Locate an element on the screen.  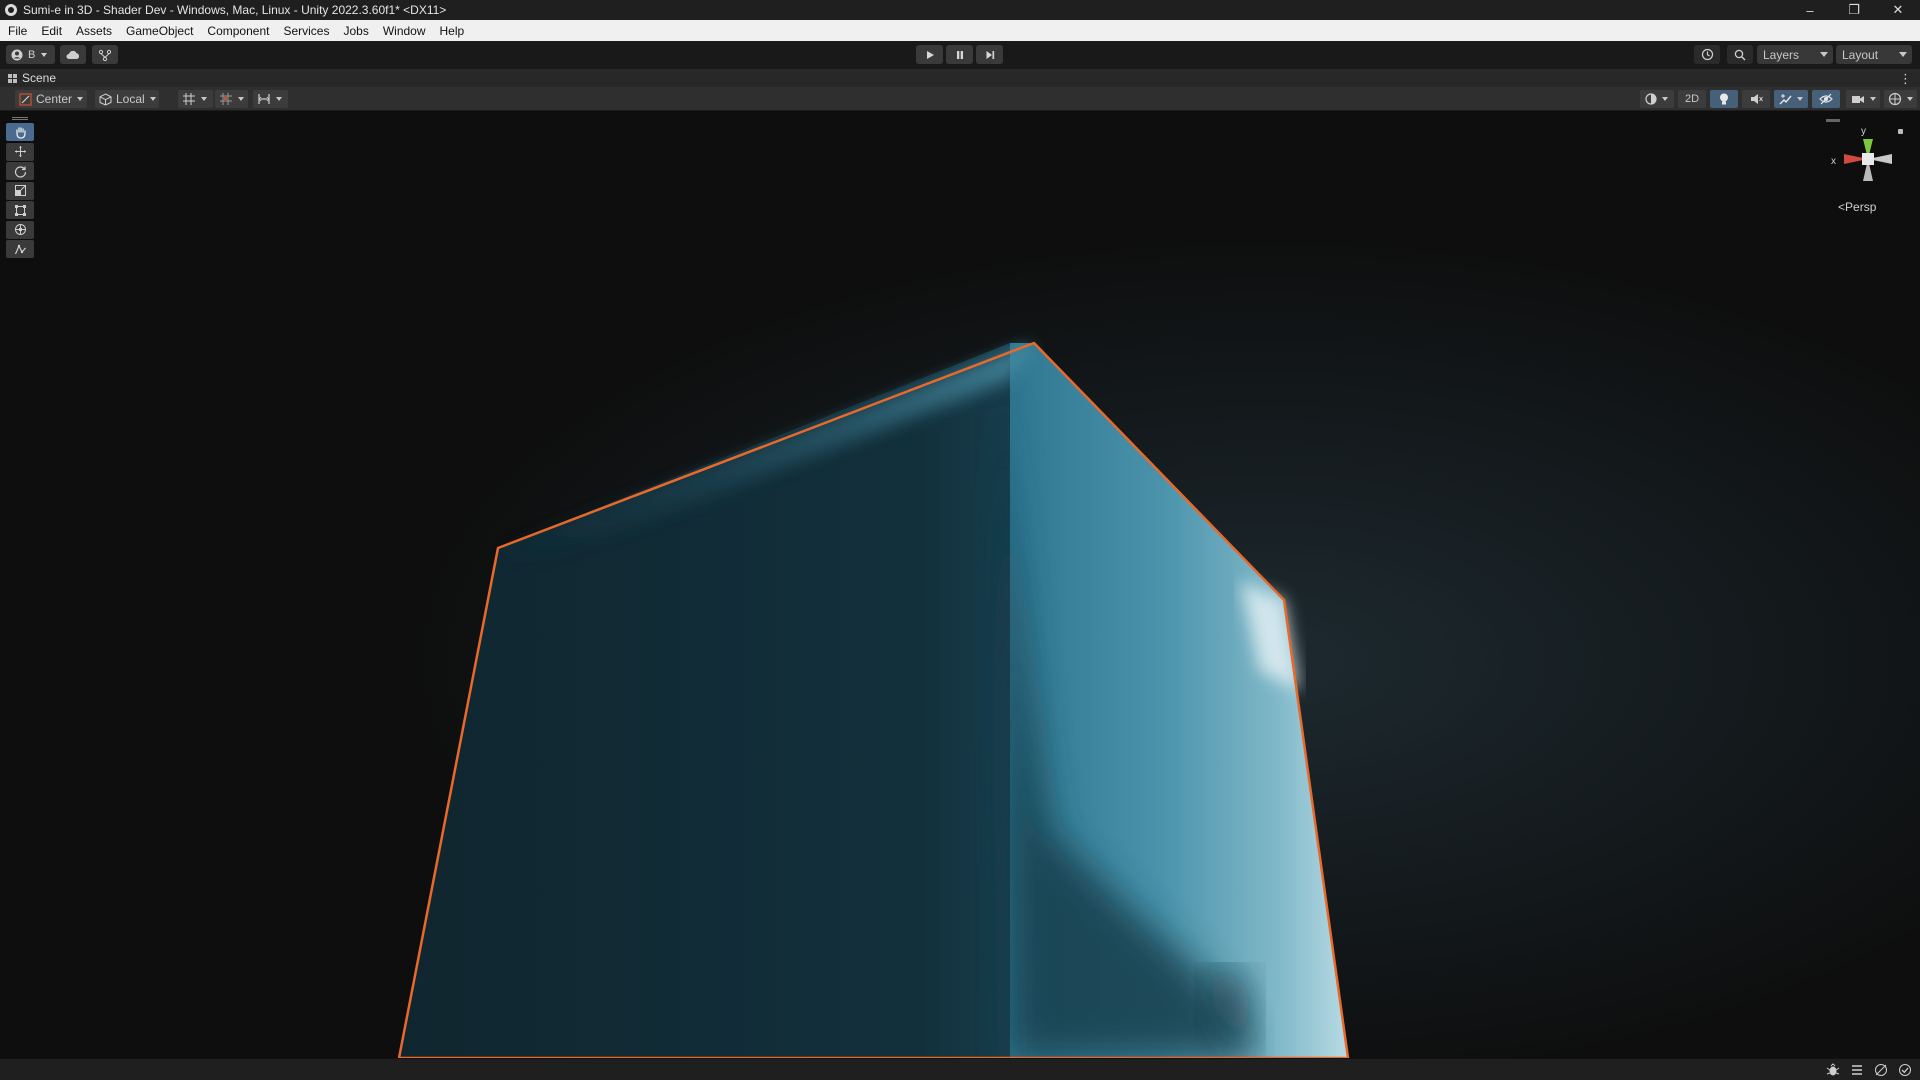
scale-icon is located at coordinates (20, 190).